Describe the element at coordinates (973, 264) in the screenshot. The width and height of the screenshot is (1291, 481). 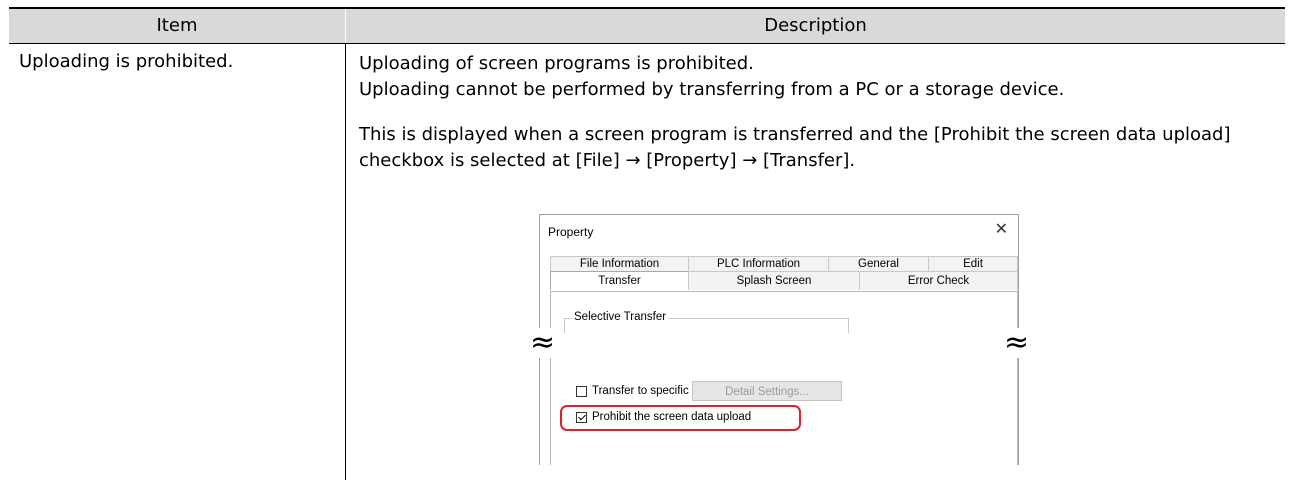
I see `tab-edit: Edit` at that location.